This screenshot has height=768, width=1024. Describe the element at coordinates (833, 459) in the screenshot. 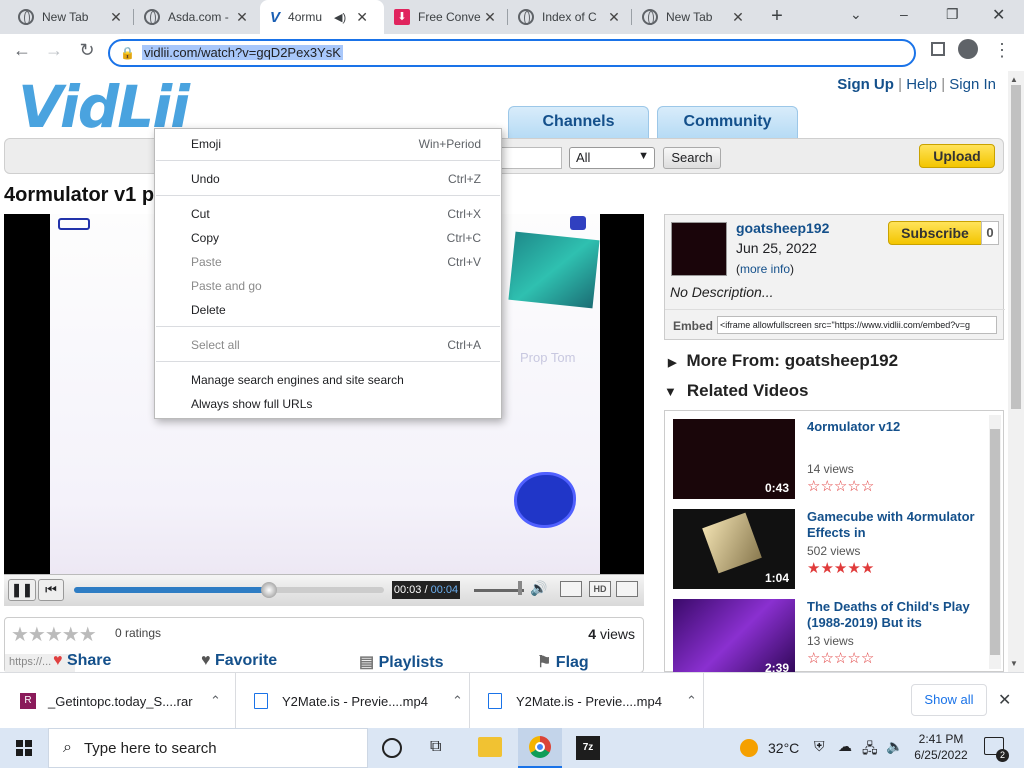

I see `related-video-item: 0:43 4ormulator v12 14 views ☆☆☆☆☆` at that location.